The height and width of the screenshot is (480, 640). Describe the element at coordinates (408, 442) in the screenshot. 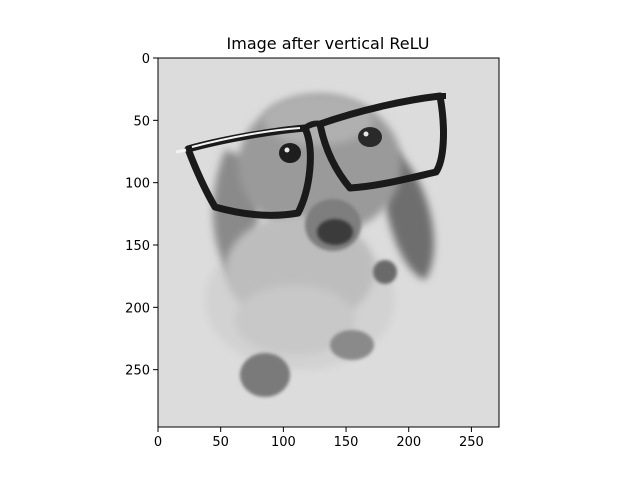

I see `x-tick-label: 200` at that location.